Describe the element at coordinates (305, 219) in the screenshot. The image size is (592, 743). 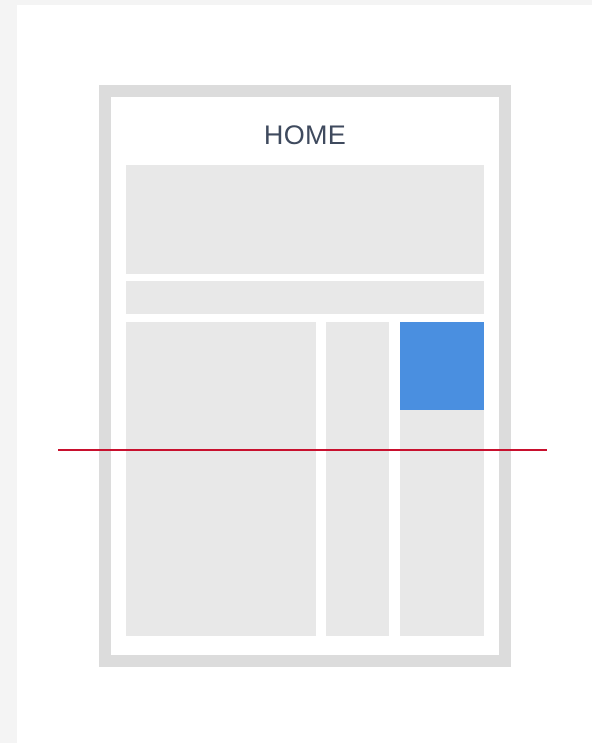
I see `hero-block` at that location.